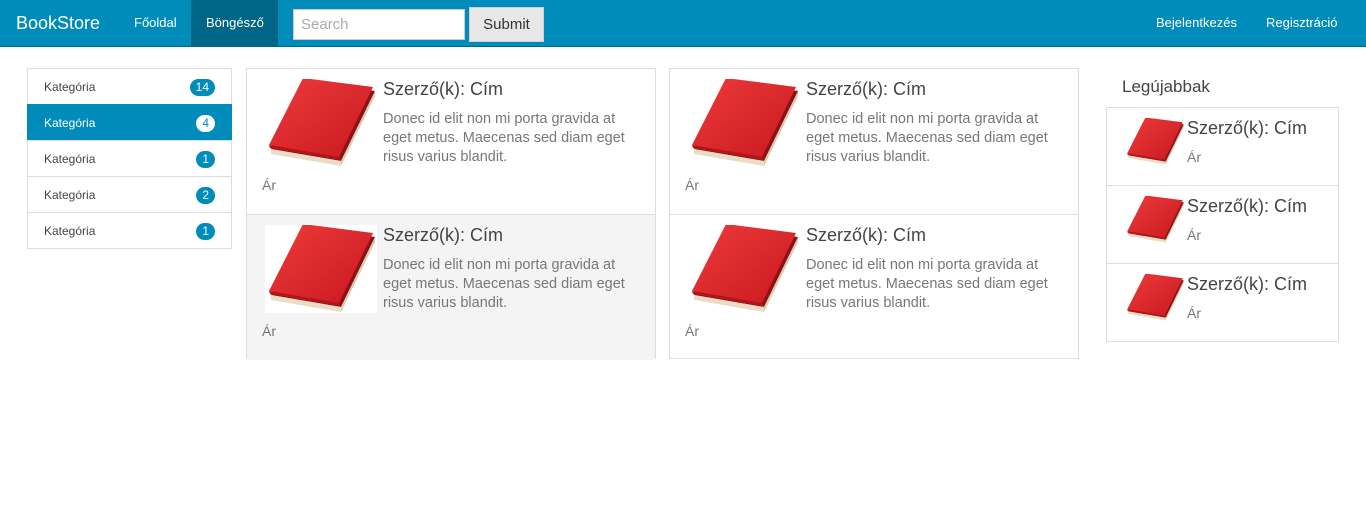 The image size is (1366, 525). What do you see at coordinates (129, 122) in the screenshot?
I see `category-item-active: Kategória 4` at bounding box center [129, 122].